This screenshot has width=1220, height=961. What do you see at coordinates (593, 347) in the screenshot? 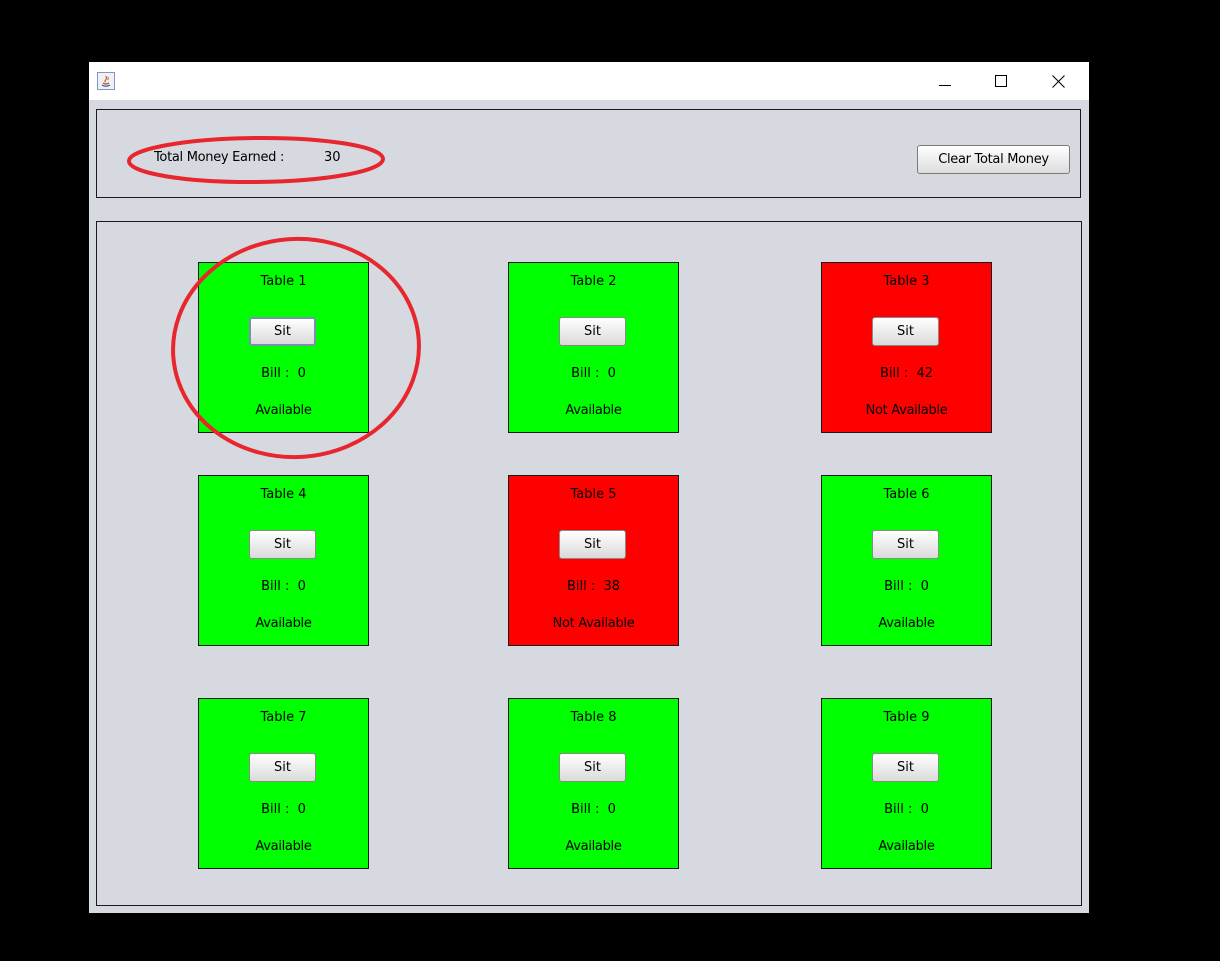
I see `table-card-2: Table 2 Sit Bill : 0 Available` at bounding box center [593, 347].